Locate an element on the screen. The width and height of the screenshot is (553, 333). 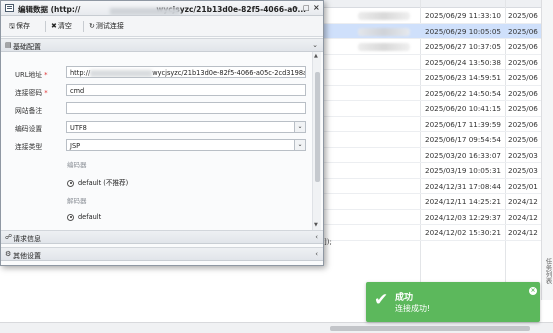
decoder-option: default is located at coordinates (84, 217).